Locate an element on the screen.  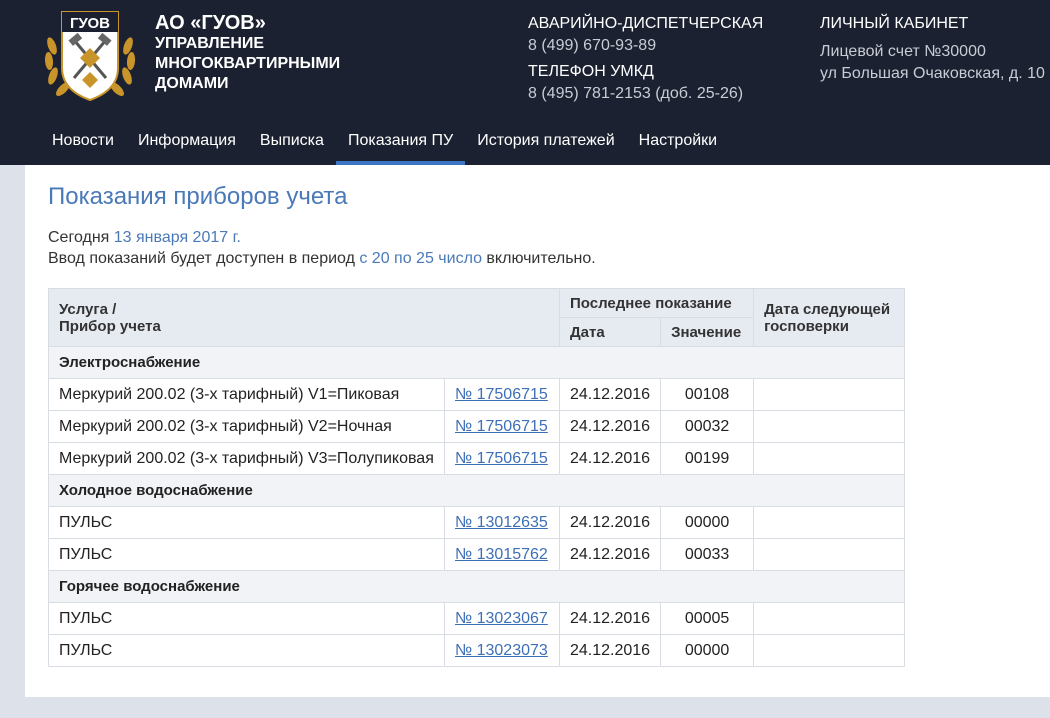
emergency-label: АВАРИЙНО-ДИСПЕТЧЕРСКАЯ is located at coordinates (646, 23).